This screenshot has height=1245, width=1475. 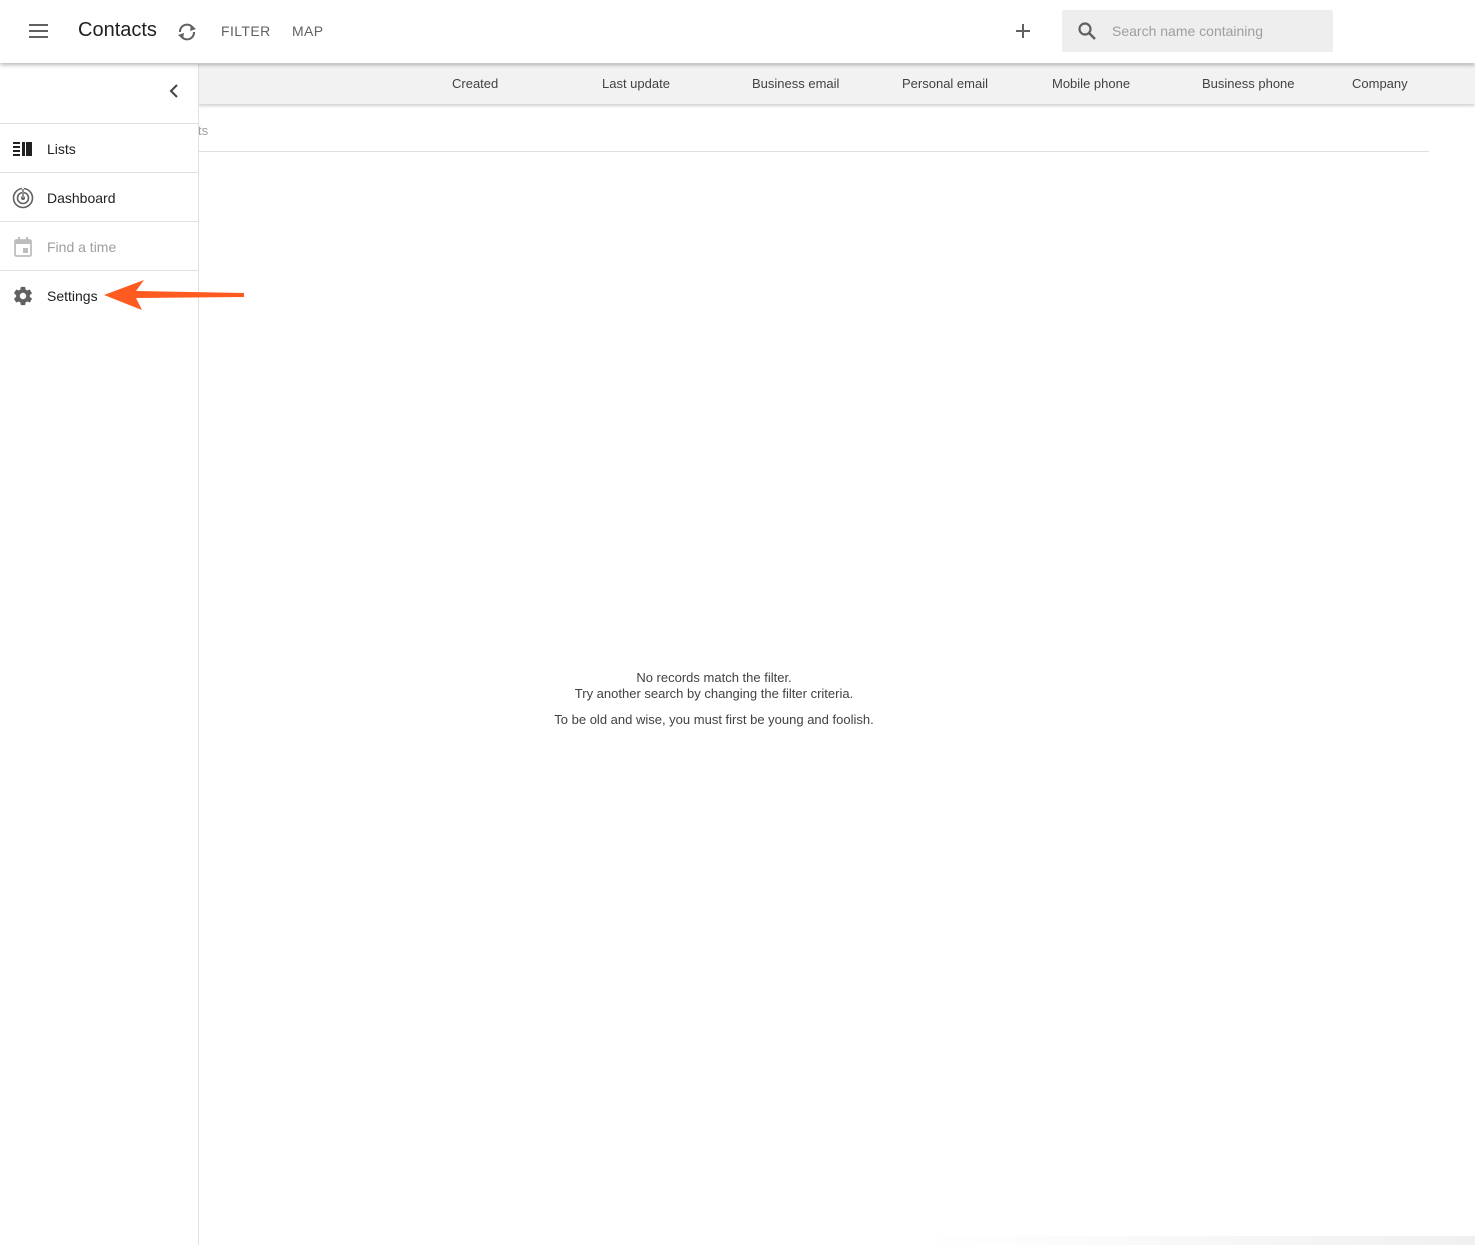 I want to click on refresh-button, so click(x=187, y=32).